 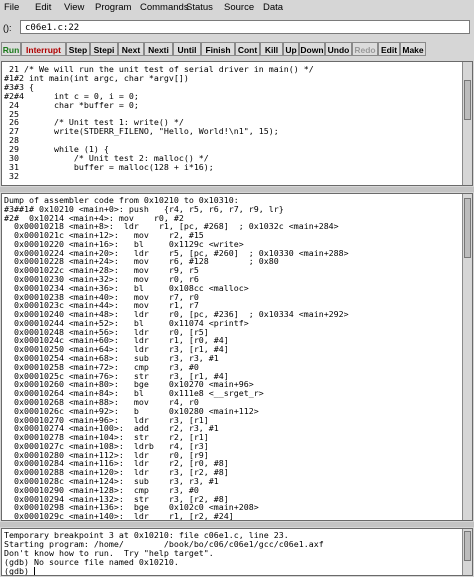 I want to click on next-button: Next, so click(x=131, y=49).